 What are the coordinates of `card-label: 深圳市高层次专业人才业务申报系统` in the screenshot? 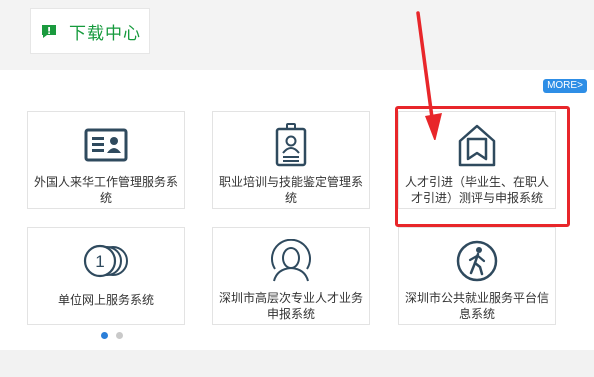 It's located at (291, 306).